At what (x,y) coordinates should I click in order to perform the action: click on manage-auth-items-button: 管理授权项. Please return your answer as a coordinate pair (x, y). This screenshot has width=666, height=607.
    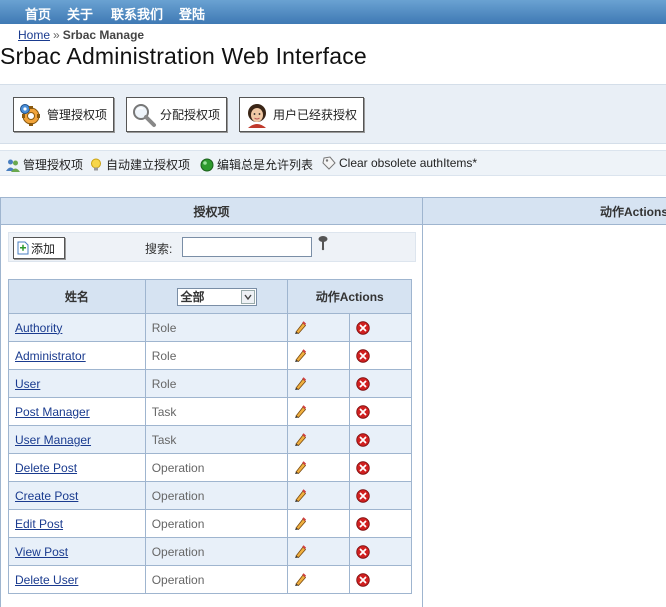
    Looking at the image, I should click on (64, 114).